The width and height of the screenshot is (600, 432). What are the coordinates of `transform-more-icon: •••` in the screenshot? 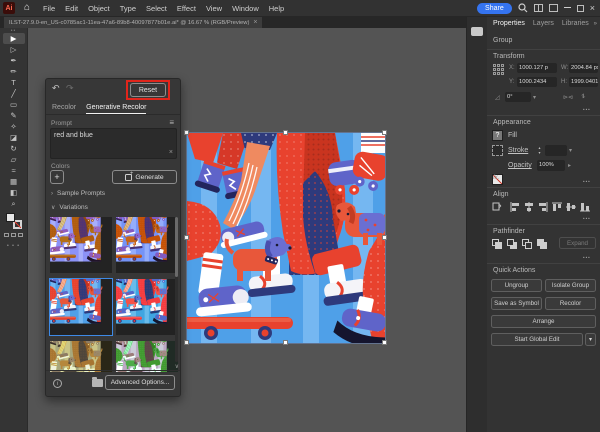 It's located at (587, 109).